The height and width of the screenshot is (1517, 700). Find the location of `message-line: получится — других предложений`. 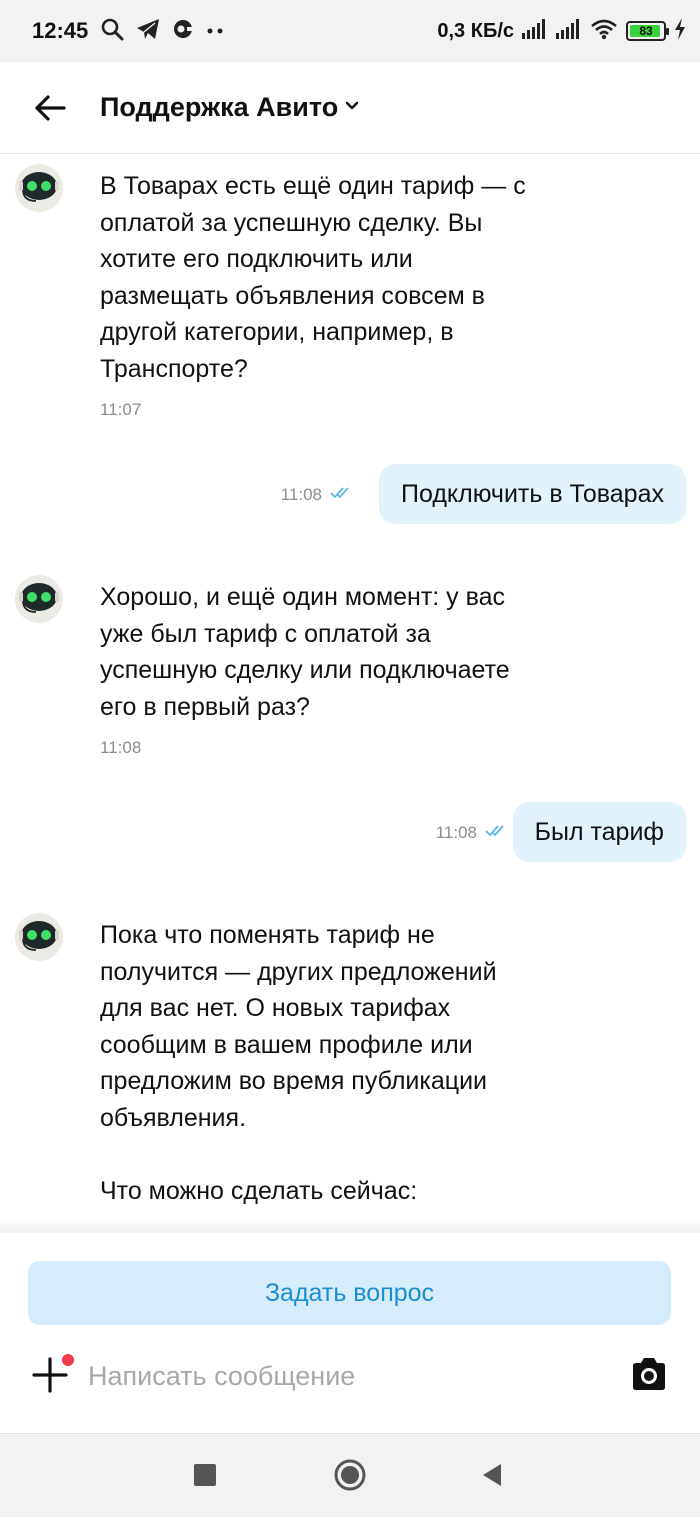

message-line: получится — других предложений is located at coordinates (298, 971).